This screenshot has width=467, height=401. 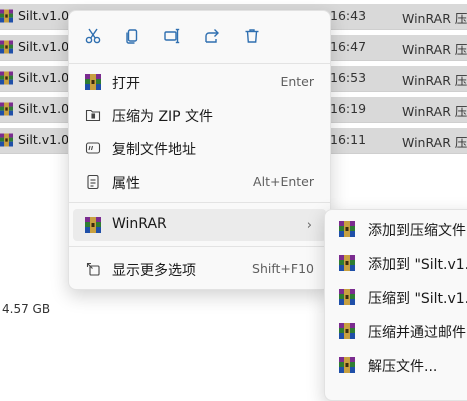 What do you see at coordinates (199, 82) in the screenshot?
I see `menu-item-open: 打开 Enter` at bounding box center [199, 82].